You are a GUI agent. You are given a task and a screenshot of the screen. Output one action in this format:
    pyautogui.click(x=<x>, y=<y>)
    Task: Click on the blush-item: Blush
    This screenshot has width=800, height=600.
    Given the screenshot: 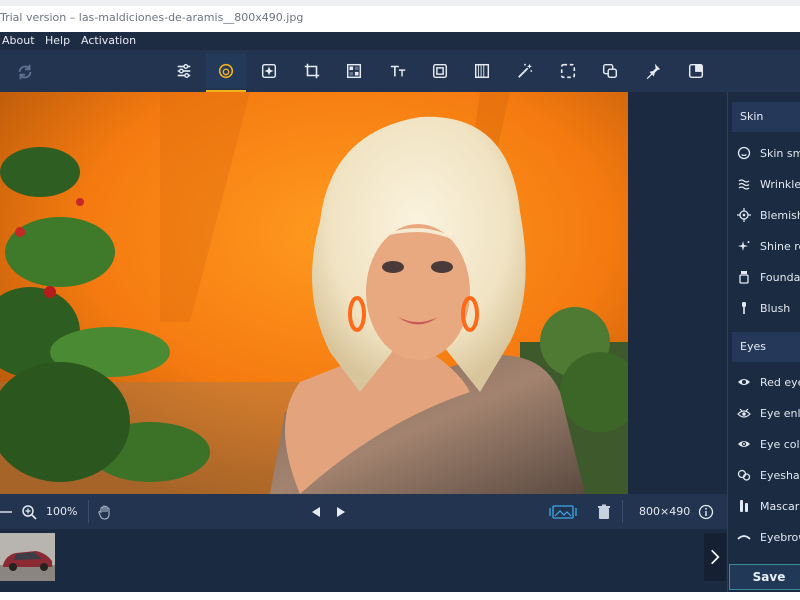 What is the action you would take?
    pyautogui.click(x=766, y=308)
    